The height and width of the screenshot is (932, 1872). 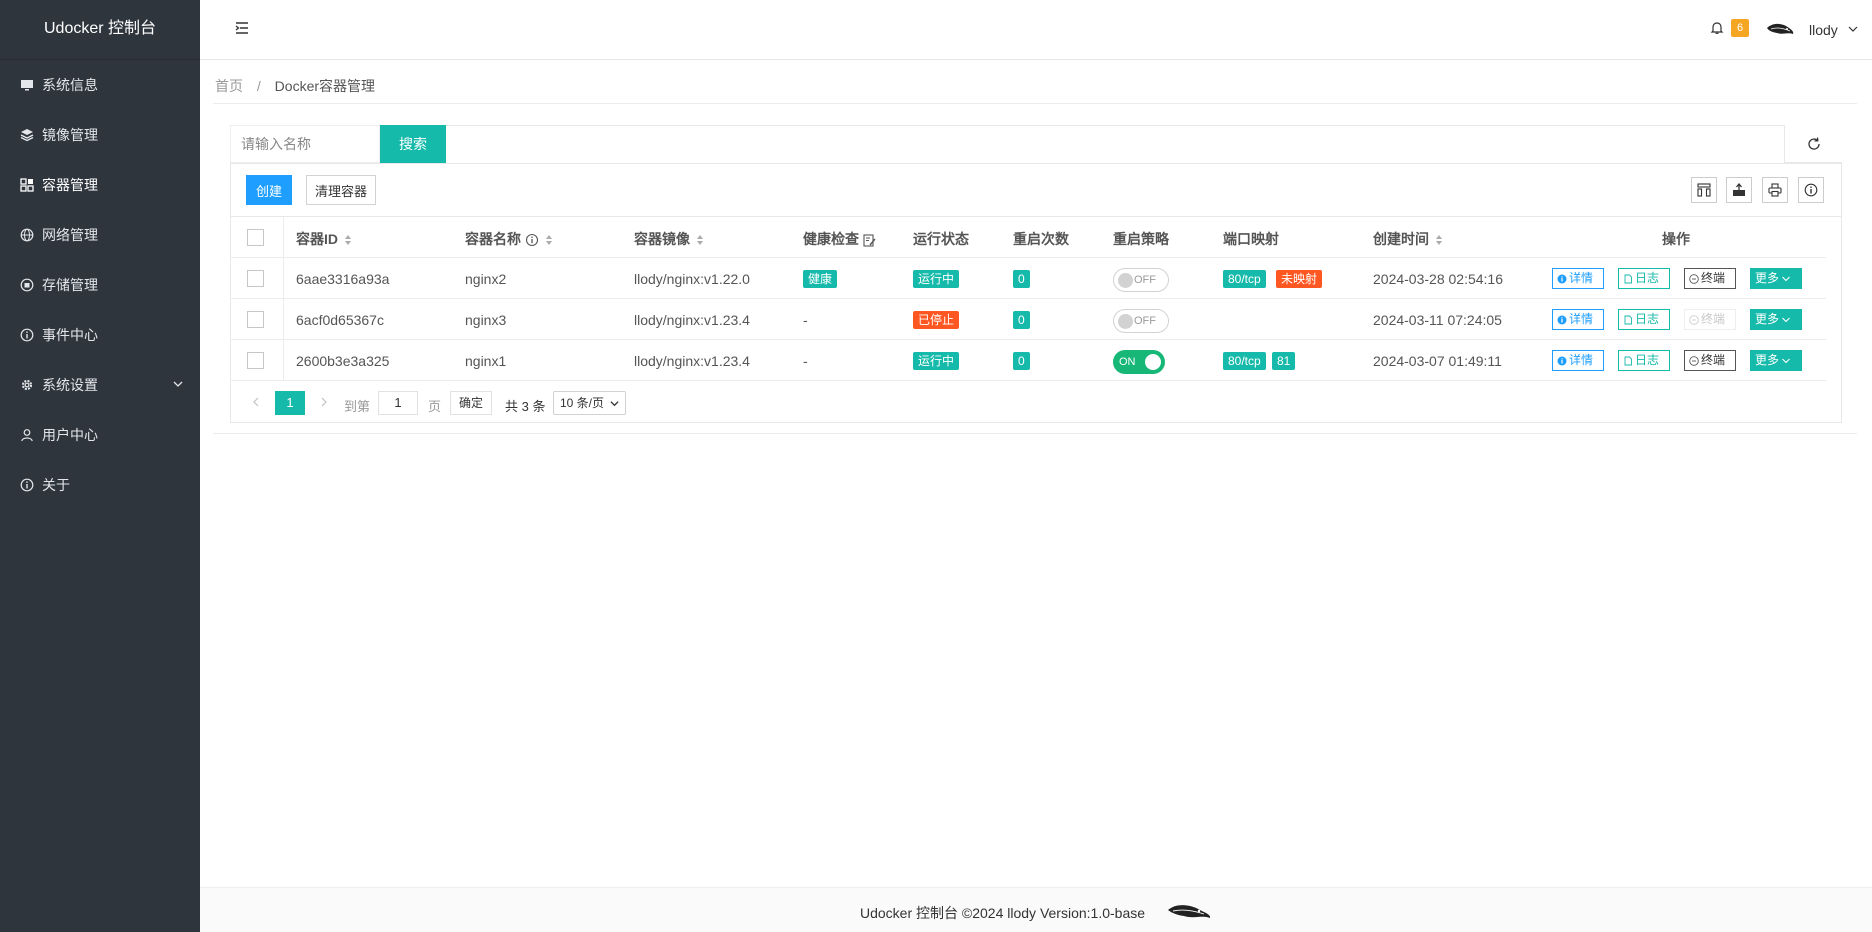 I want to click on refresh-button, so click(x=1813, y=144).